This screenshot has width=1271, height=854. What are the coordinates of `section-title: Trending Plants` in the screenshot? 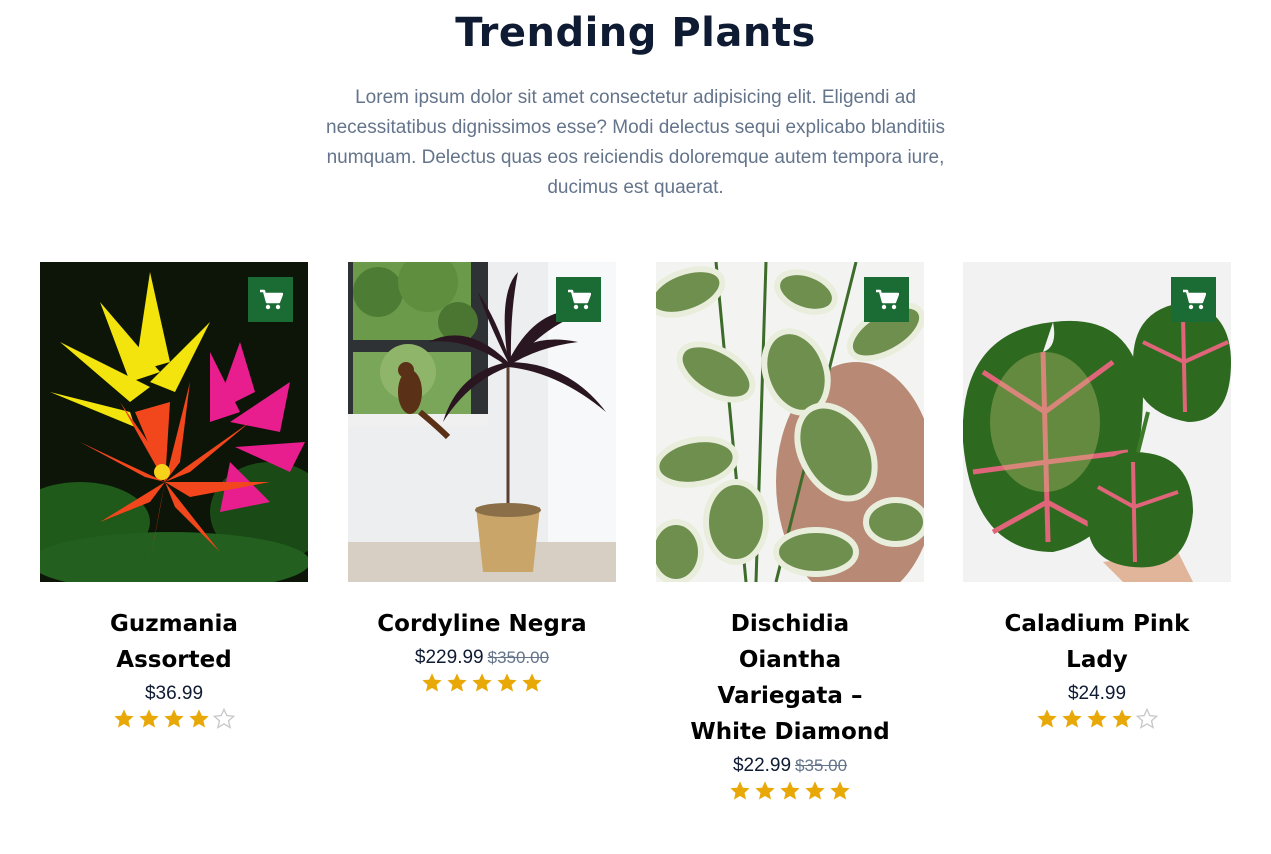 It's located at (635, 33).